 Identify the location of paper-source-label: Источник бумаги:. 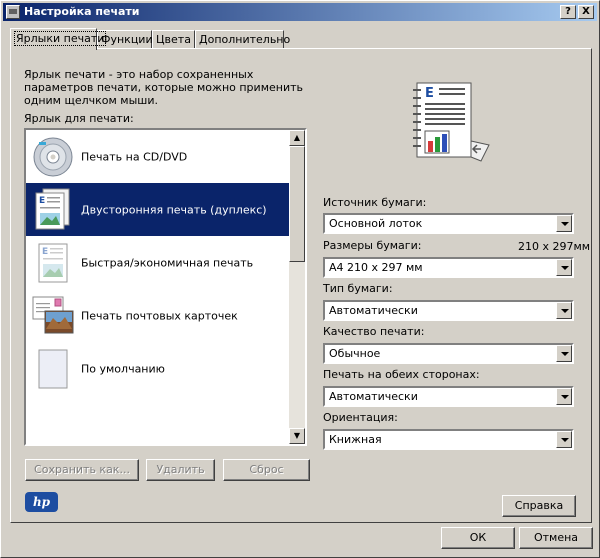
(375, 202).